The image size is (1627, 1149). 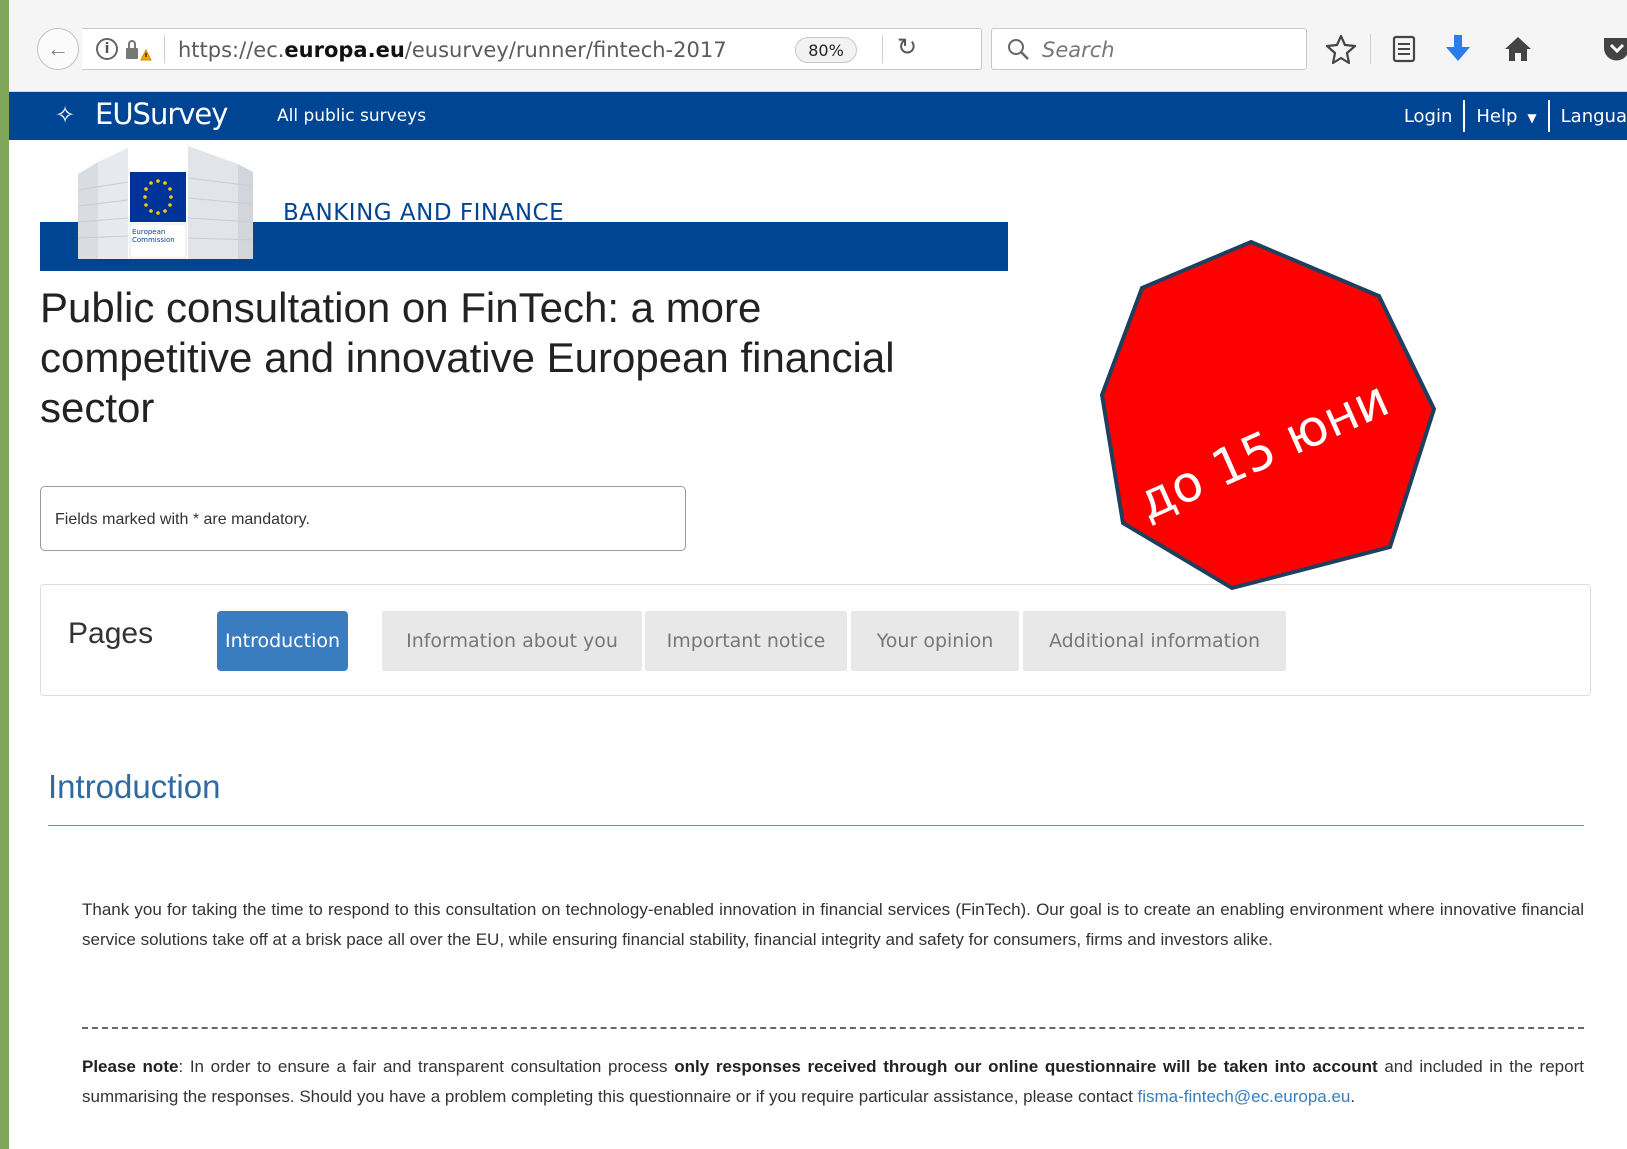 What do you see at coordinates (182, 519) in the screenshot?
I see `mandatory-notice-text: Fields marked with * are mandatory.` at bounding box center [182, 519].